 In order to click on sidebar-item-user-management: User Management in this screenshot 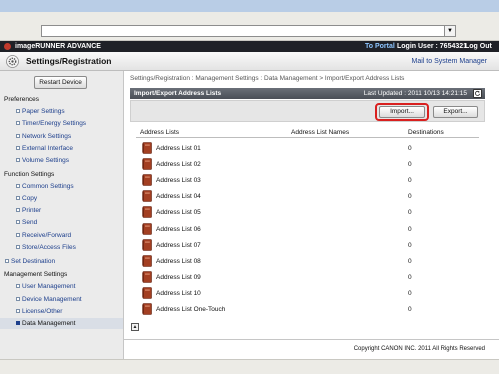, I will do `click(61, 286)`.